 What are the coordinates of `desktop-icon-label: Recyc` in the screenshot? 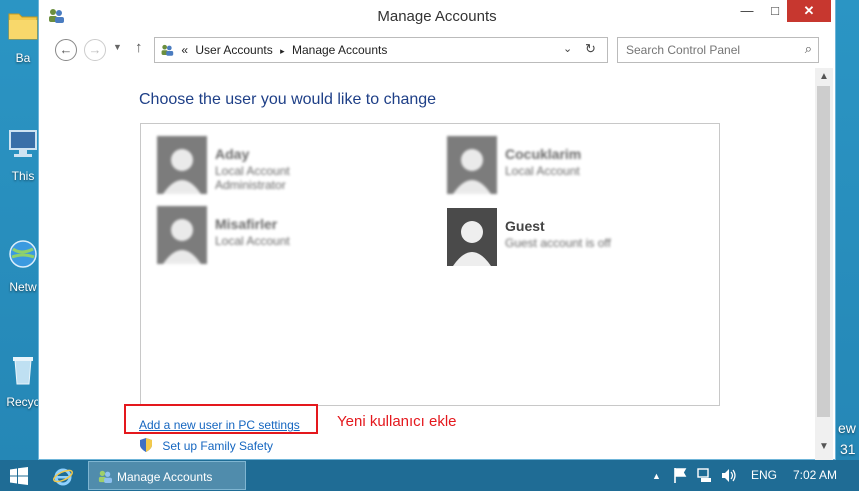 It's located at (23, 402).